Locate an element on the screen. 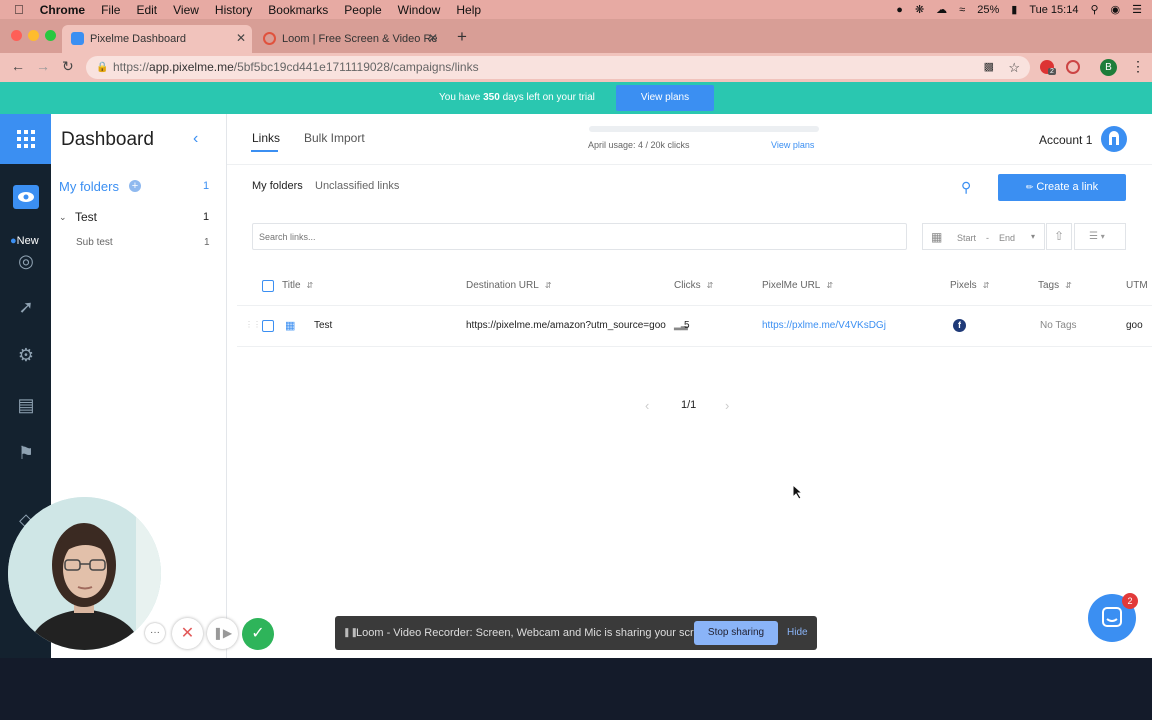 This screenshot has width=1152, height=720. wifi-icon: ≈ is located at coordinates (962, 10).